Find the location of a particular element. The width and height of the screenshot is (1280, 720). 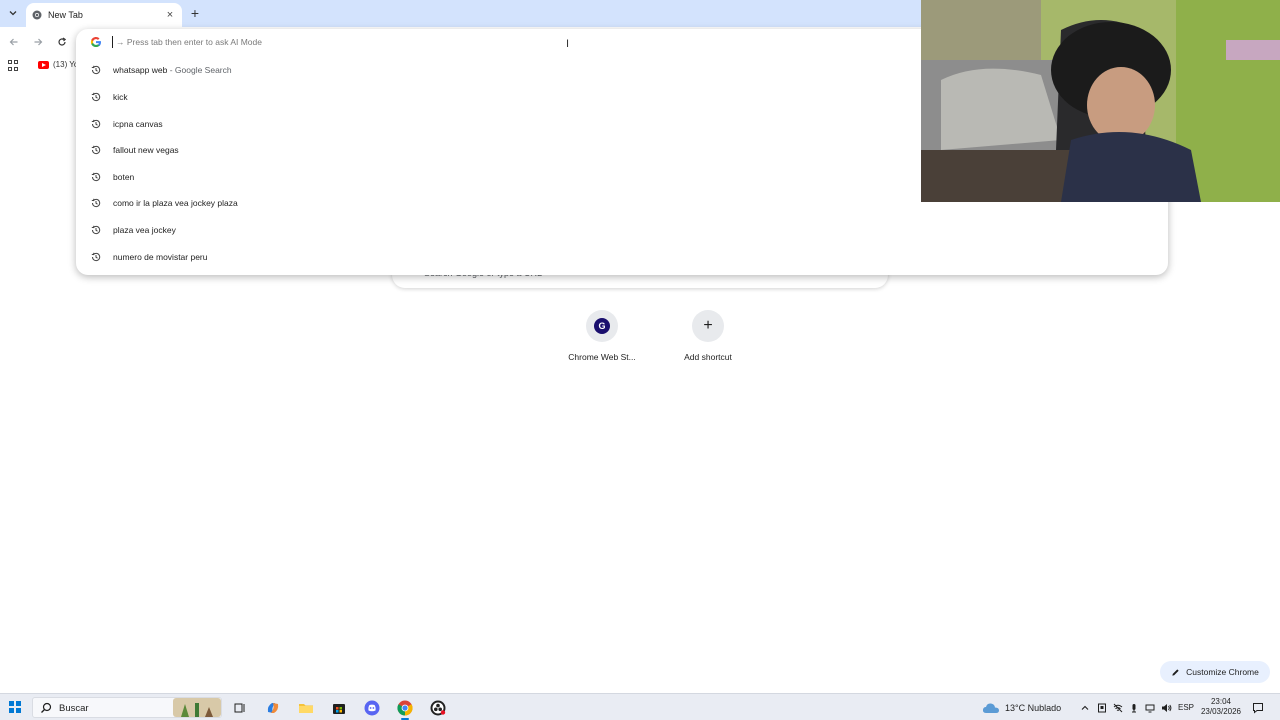

network-off-icon is located at coordinates (1118, 708).